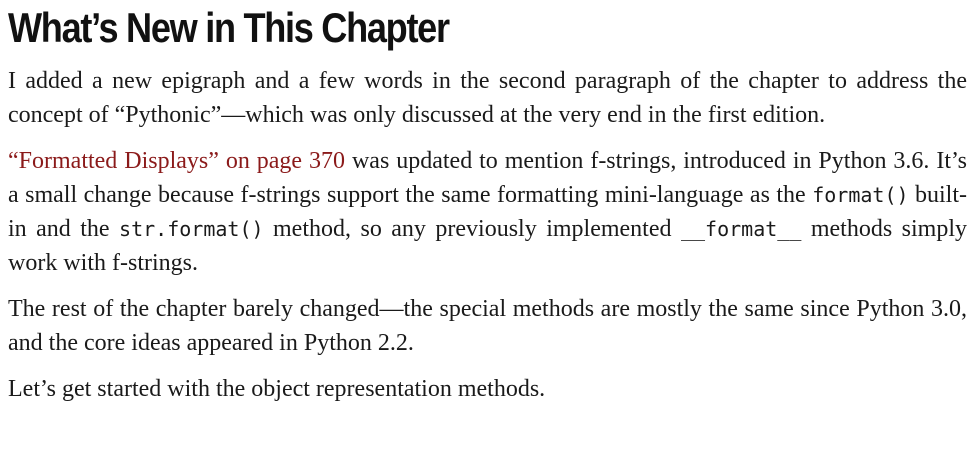 The image size is (973, 460). Describe the element at coordinates (176, 161) in the screenshot. I see `cross-reference-link: “Formatted Displays” on page 370` at that location.